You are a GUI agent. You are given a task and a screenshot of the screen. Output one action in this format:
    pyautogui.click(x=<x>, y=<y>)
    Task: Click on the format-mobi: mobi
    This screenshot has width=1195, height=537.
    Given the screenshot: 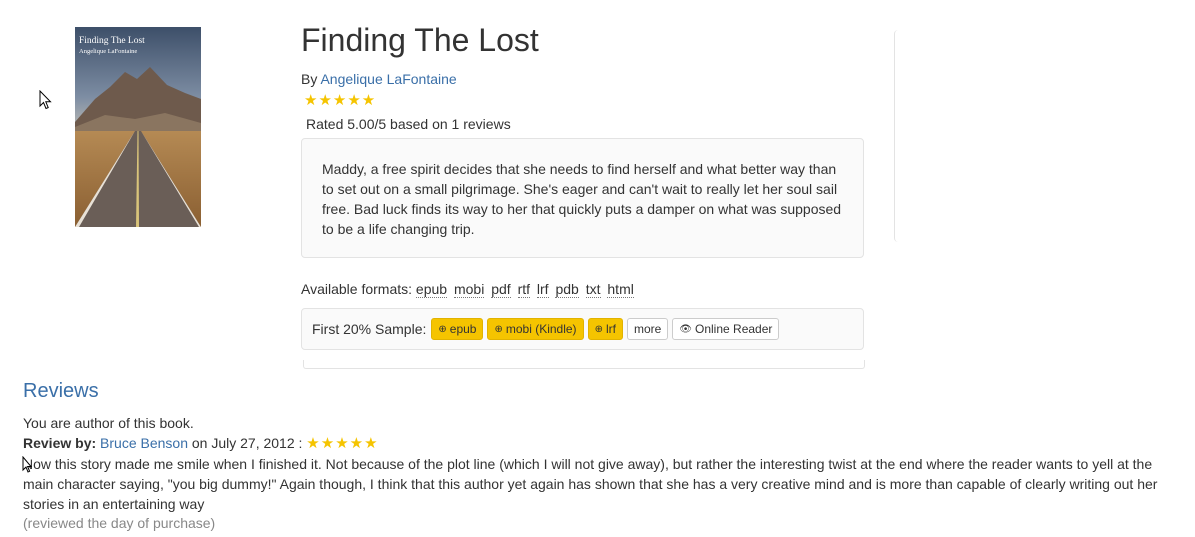 What is the action you would take?
    pyautogui.click(x=469, y=289)
    